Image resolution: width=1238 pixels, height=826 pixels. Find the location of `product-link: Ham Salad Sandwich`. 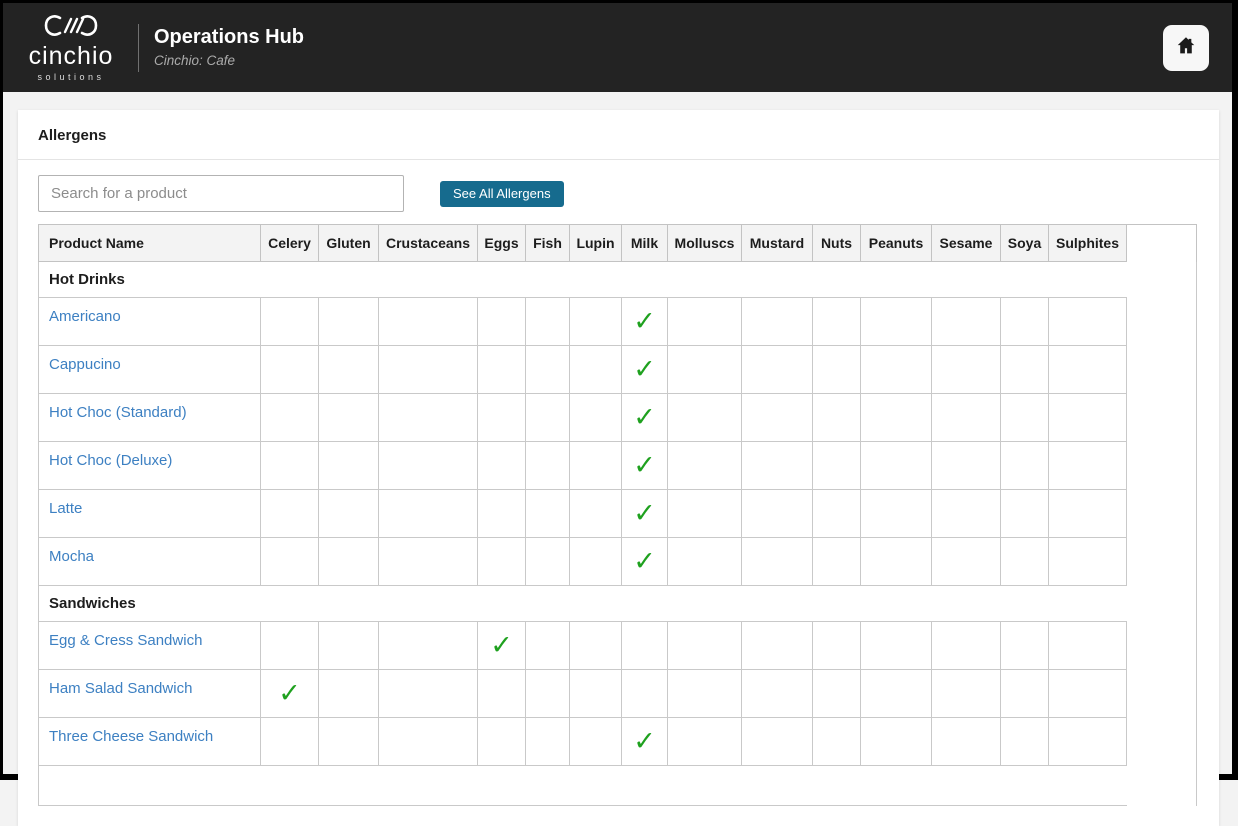

product-link: Ham Salad Sandwich is located at coordinates (120, 688).